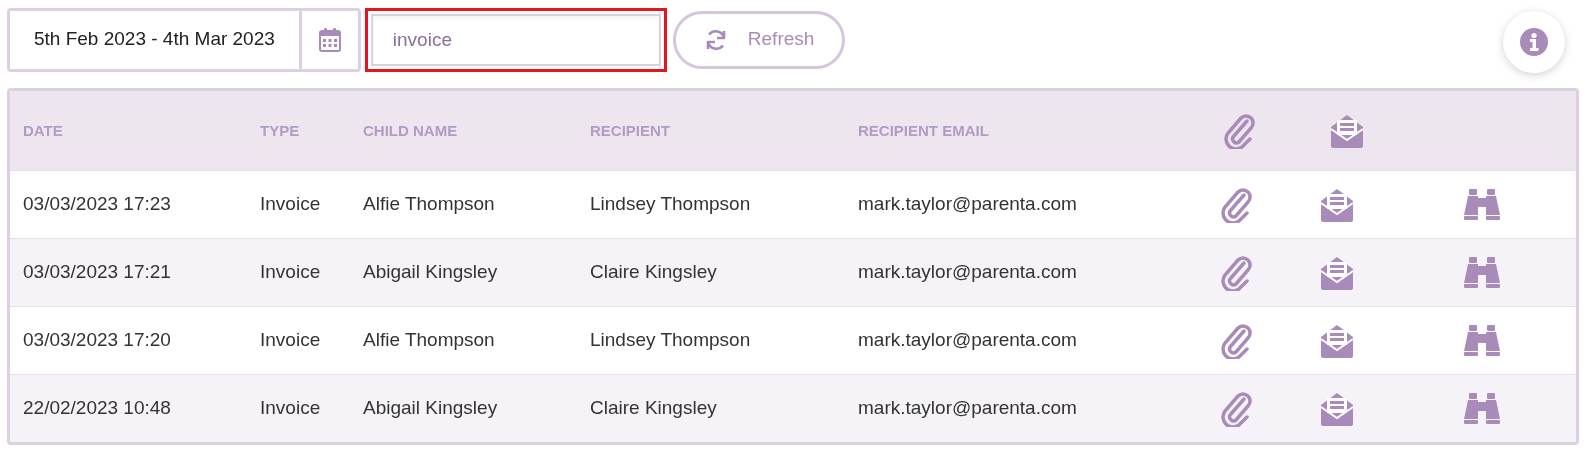  What do you see at coordinates (280, 130) in the screenshot?
I see `column-header: TYPE` at bounding box center [280, 130].